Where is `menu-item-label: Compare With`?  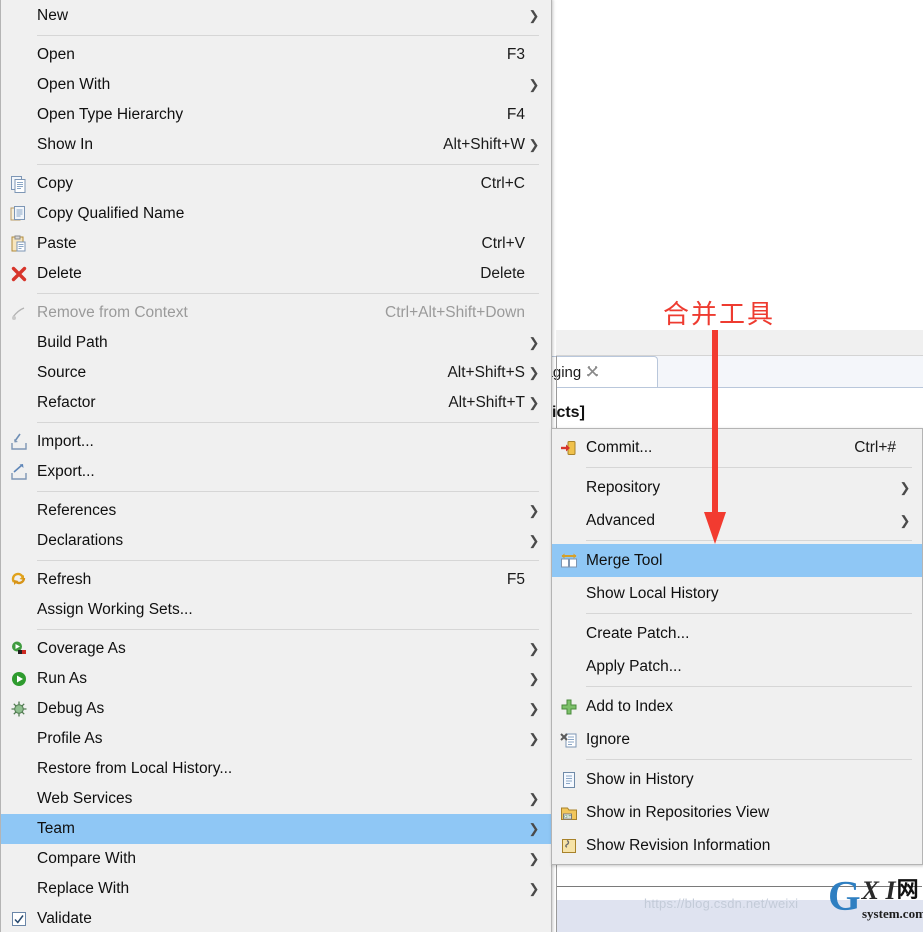
menu-item-label: Compare With is located at coordinates (87, 858).